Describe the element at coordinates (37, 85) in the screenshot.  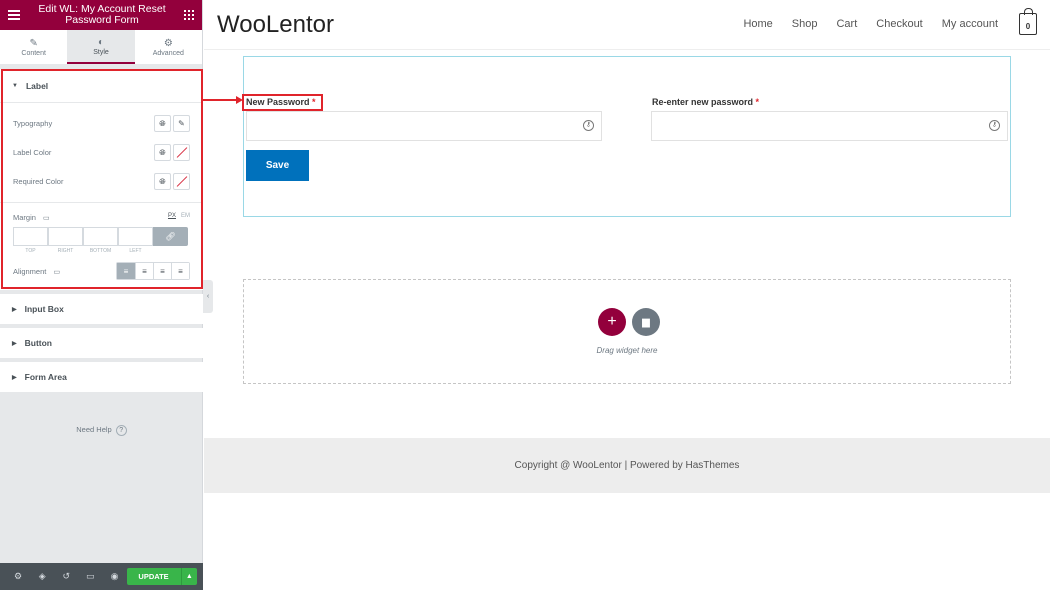
I see `label-section-title: Label` at that location.